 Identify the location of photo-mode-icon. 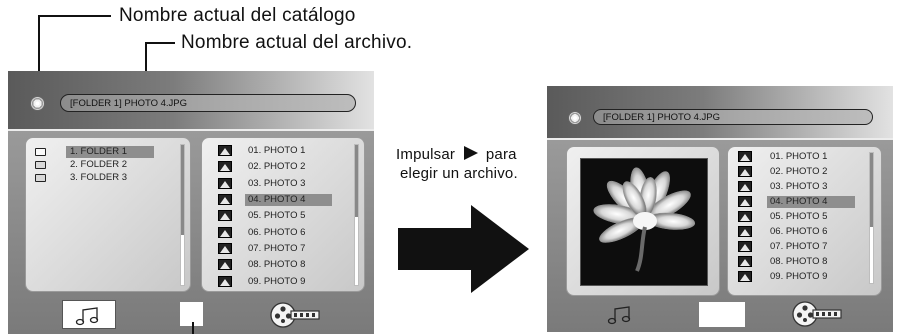
(722, 314).